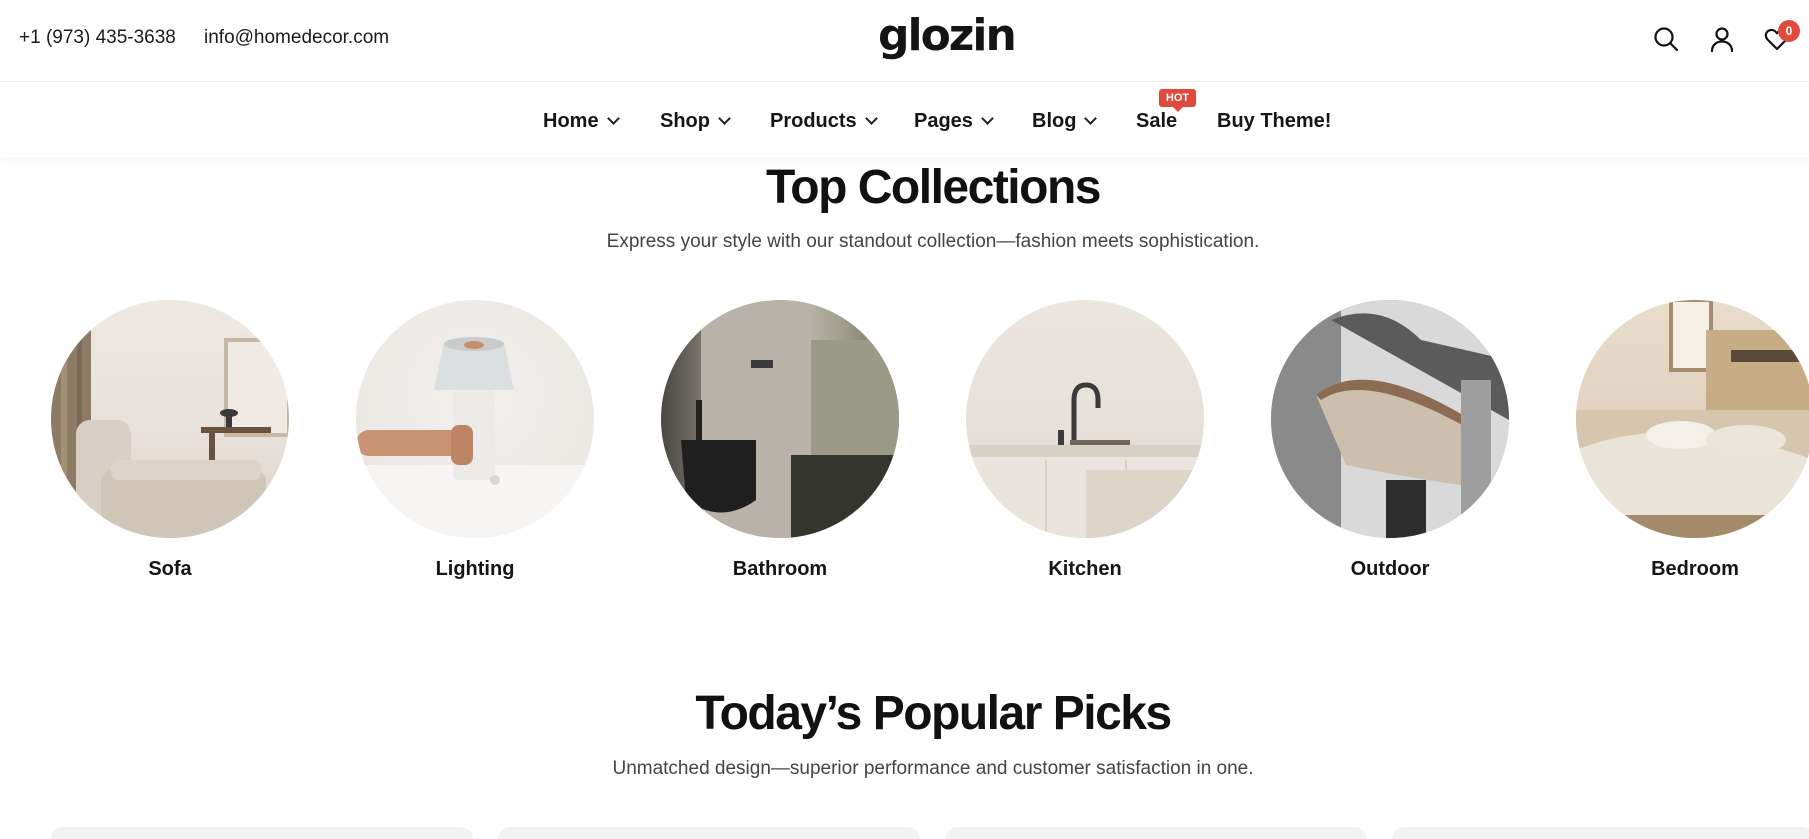  I want to click on collection-label: Kitchen, so click(1085, 569).